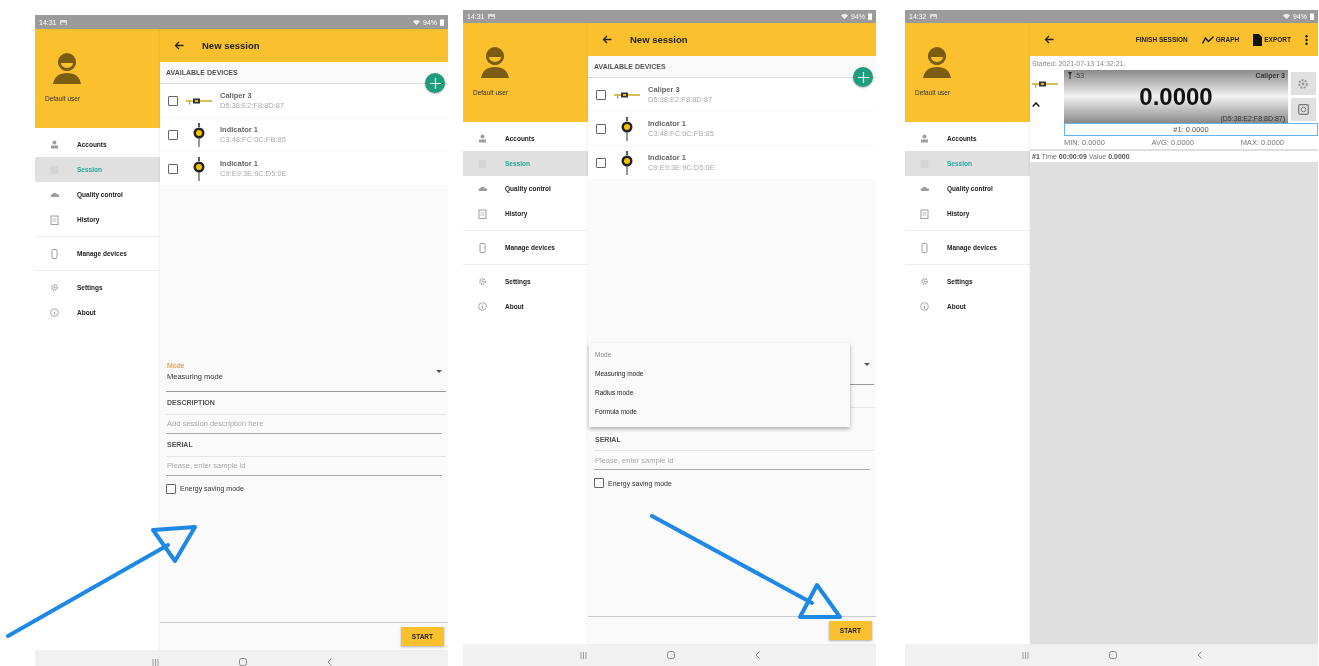  I want to click on chevron-up-icon, so click(1036, 104).